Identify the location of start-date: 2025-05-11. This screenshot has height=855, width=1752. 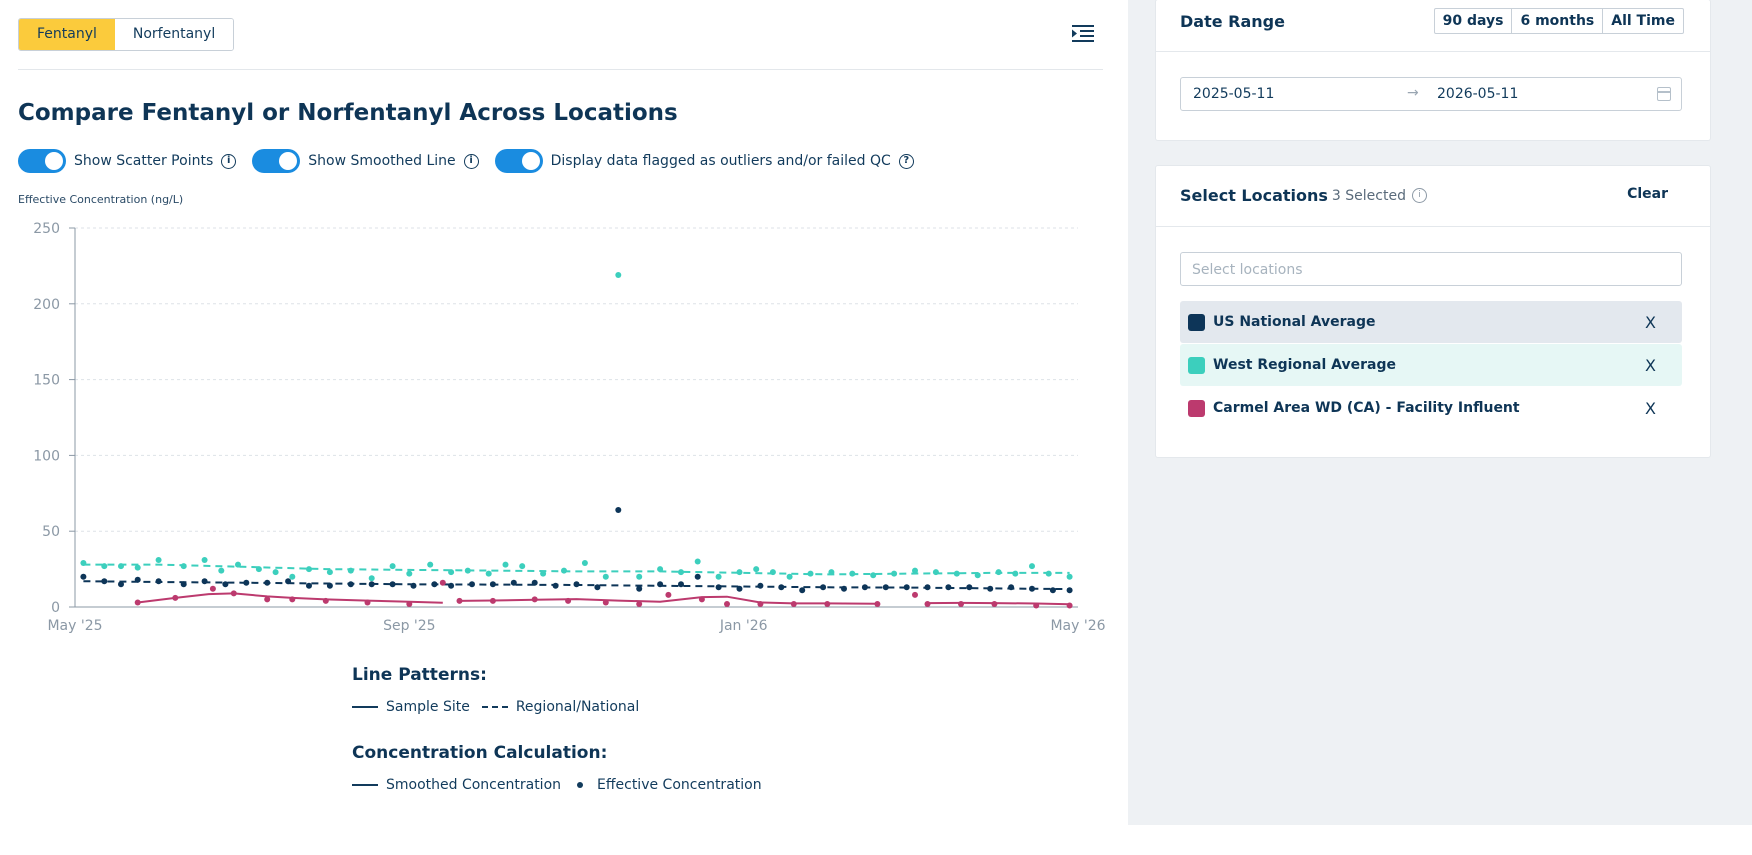
(1233, 94).